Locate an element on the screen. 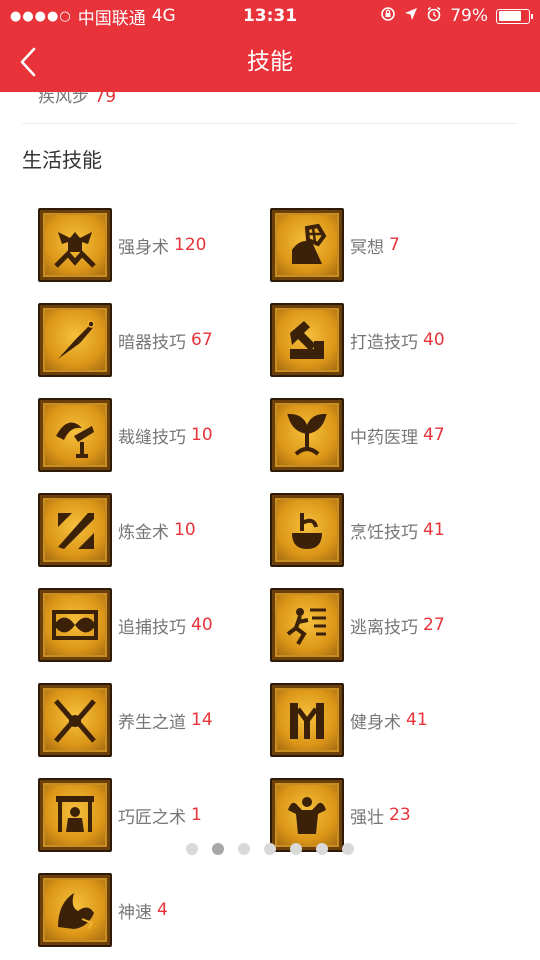  skill-value: 4 is located at coordinates (162, 910).